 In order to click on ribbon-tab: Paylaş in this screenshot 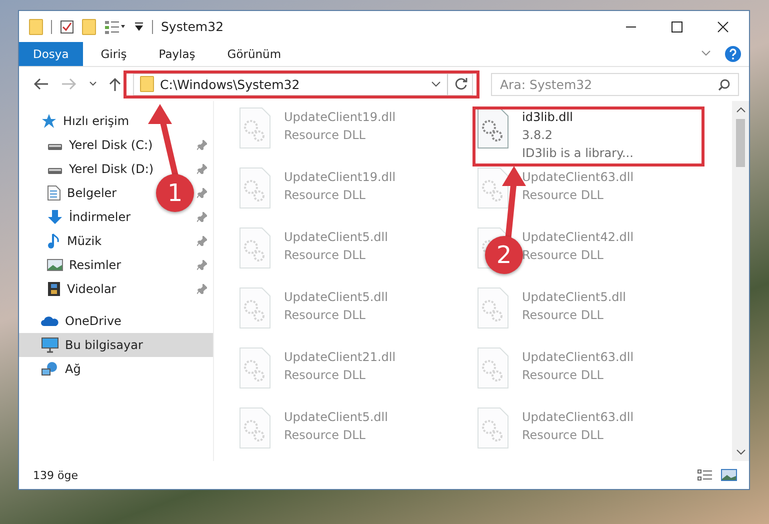, I will do `click(177, 54)`.